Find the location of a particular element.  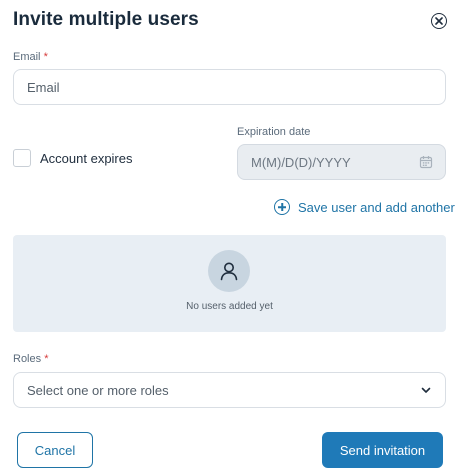

account-expires-checkbox is located at coordinates (22, 158).